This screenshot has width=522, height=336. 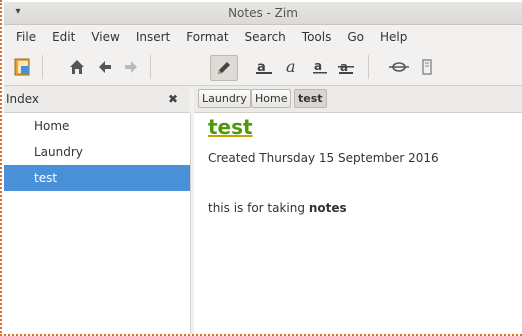 What do you see at coordinates (97, 178) in the screenshot?
I see `index-item-test: test` at bounding box center [97, 178].